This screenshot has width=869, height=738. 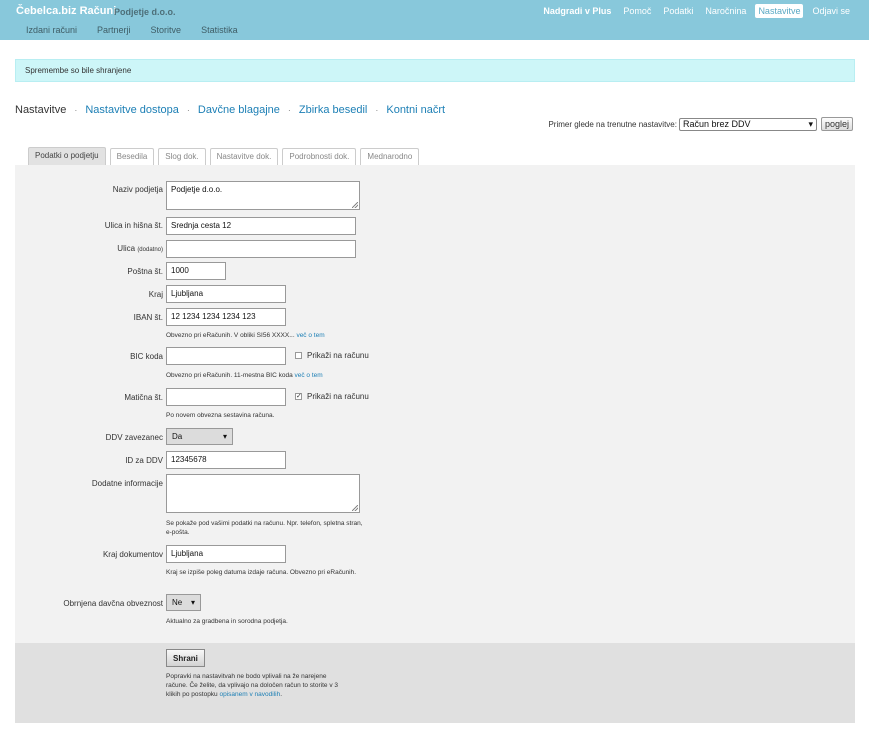 I want to click on bic-checkbox-box, so click(x=298, y=355).